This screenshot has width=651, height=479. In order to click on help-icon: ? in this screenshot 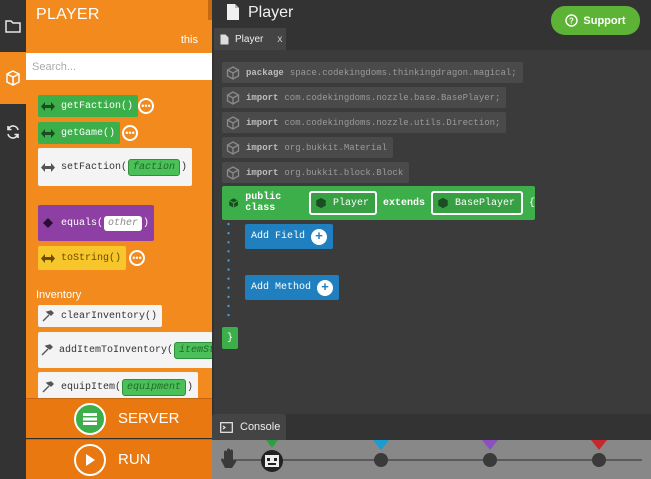, I will do `click(572, 20)`.